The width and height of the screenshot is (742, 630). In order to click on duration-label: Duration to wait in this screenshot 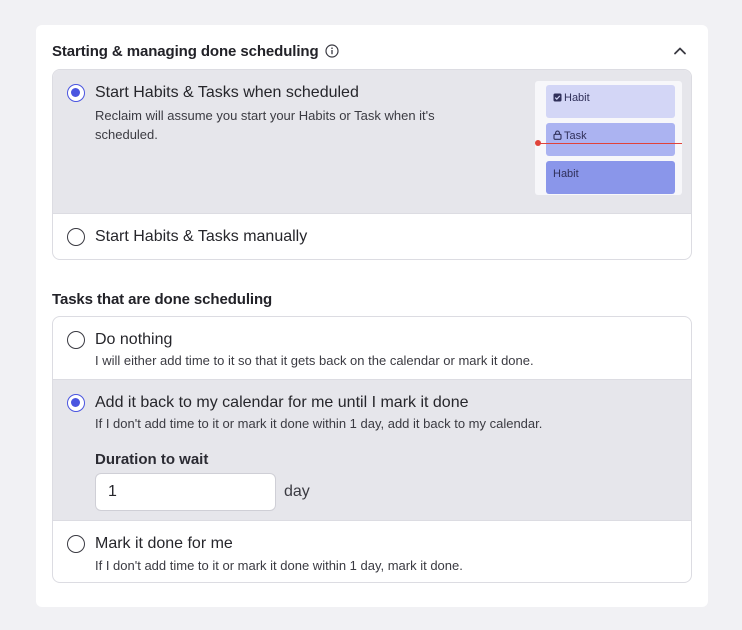, I will do `click(152, 459)`.